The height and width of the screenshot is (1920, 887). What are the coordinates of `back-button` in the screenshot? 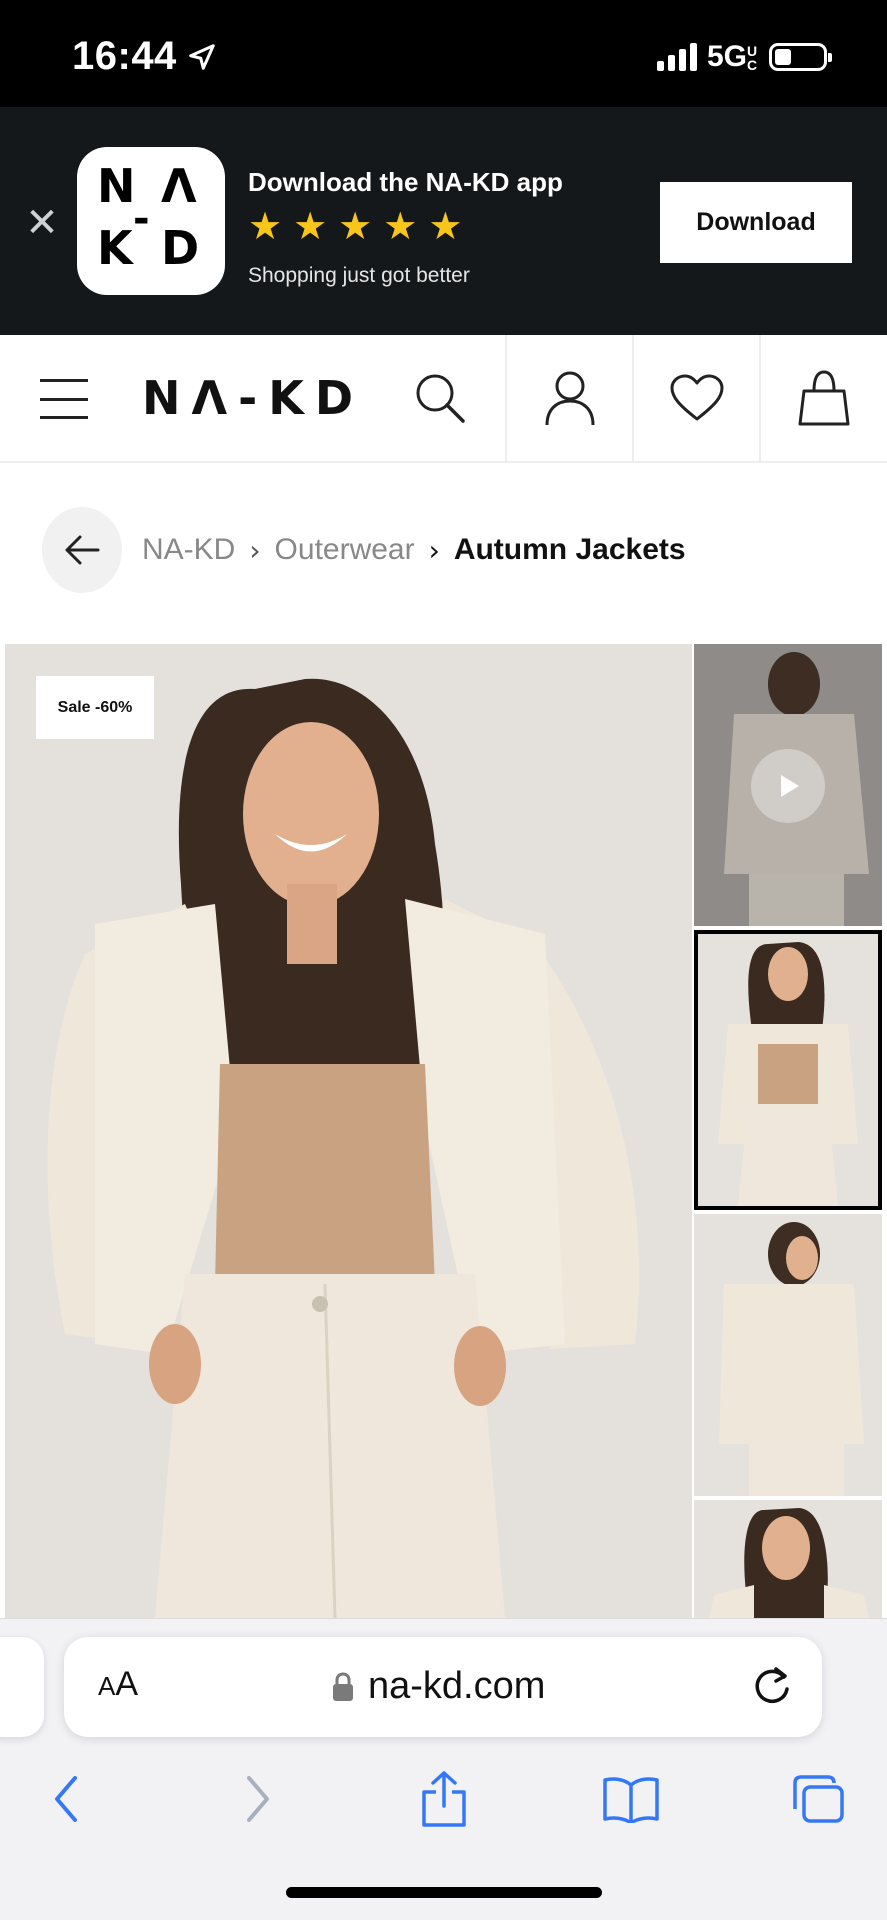 It's located at (82, 550).